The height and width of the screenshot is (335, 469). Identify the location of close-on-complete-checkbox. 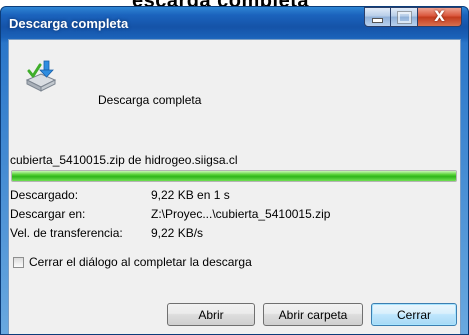
(18, 262).